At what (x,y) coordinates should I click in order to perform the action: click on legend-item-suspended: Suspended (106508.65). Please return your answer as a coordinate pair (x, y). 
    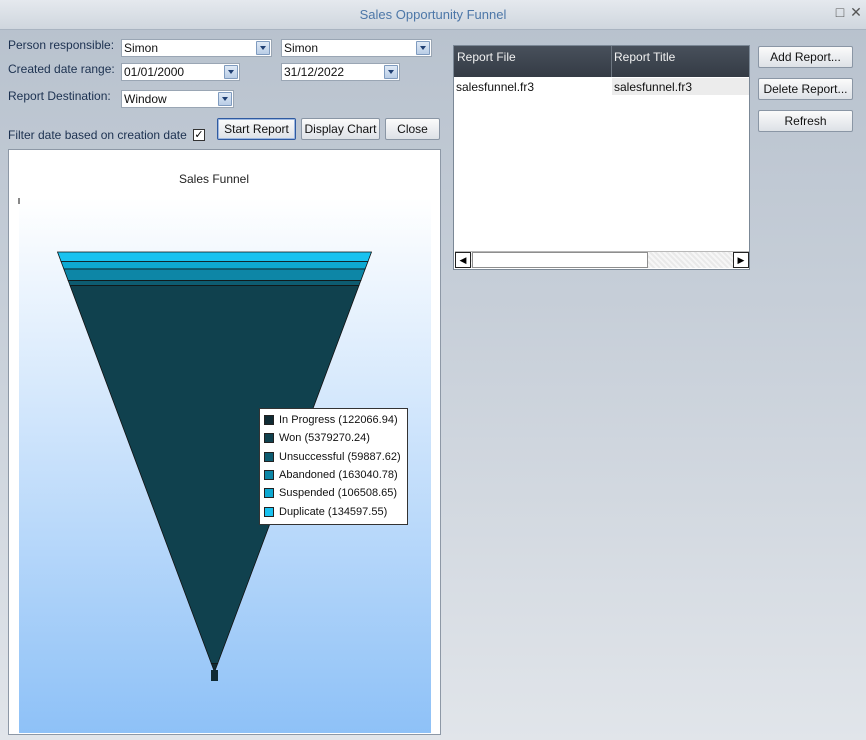
    Looking at the image, I should click on (330, 493).